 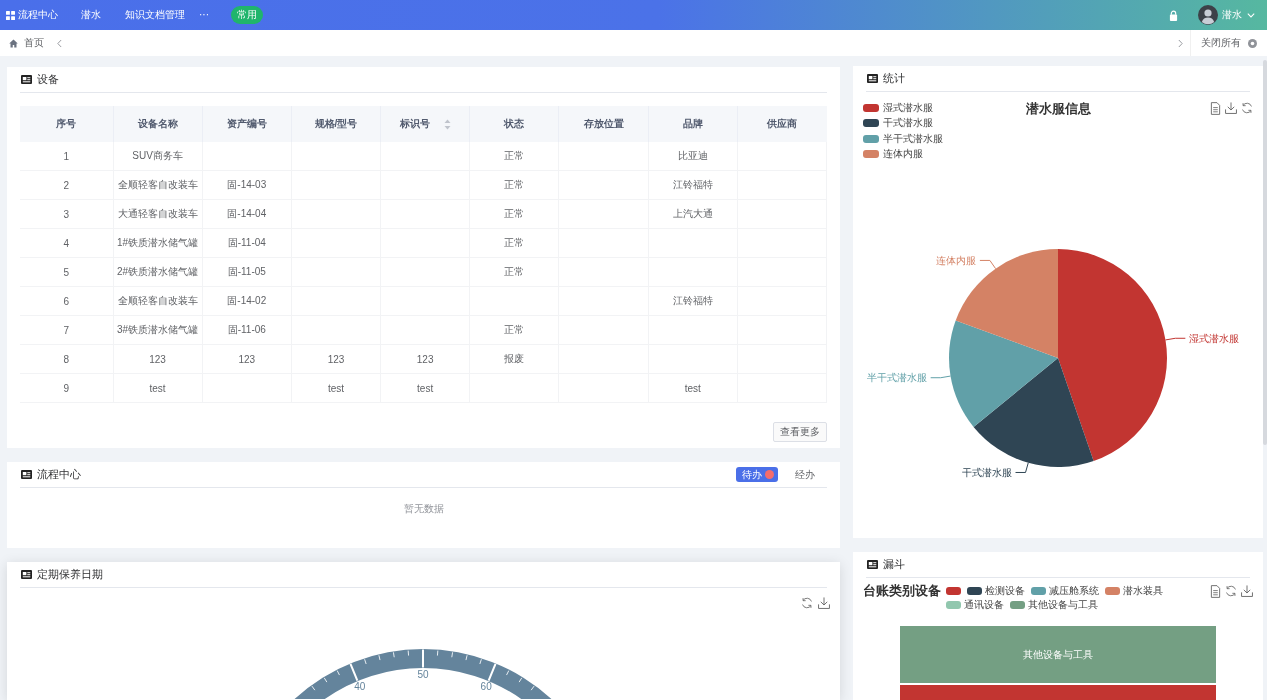 What do you see at coordinates (336, 124) in the screenshot?
I see `column-header: 规格/型号` at bounding box center [336, 124].